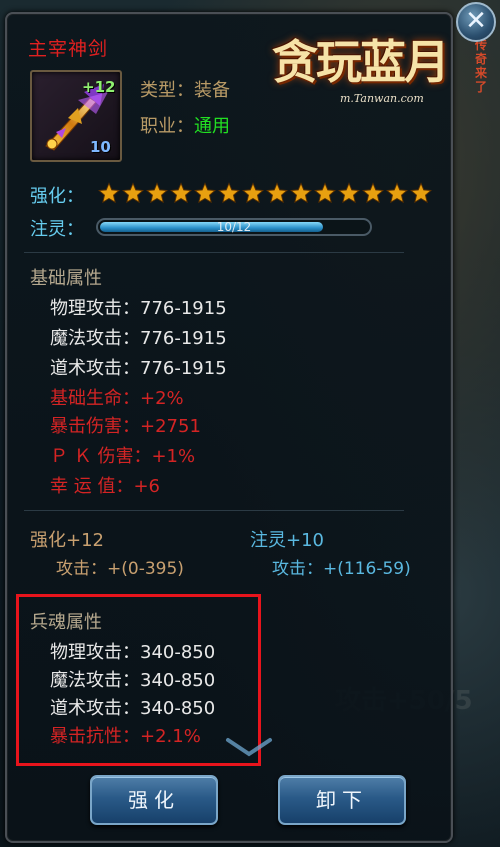 This screenshot has width=500, height=847. What do you see at coordinates (342, 800) in the screenshot?
I see `unequip-button: 卸下` at bounding box center [342, 800].